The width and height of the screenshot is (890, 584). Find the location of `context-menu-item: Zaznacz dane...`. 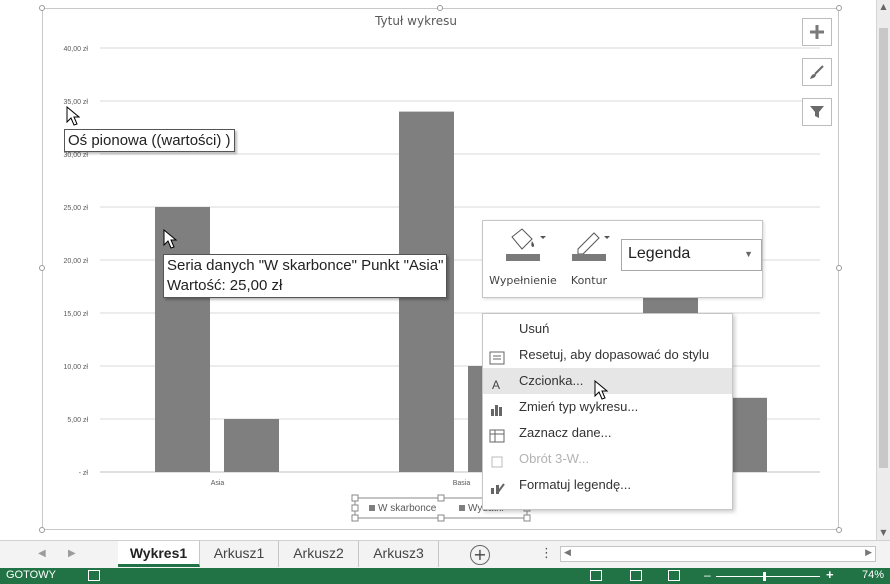

context-menu-item: Zaznacz dane... is located at coordinates (607, 433).